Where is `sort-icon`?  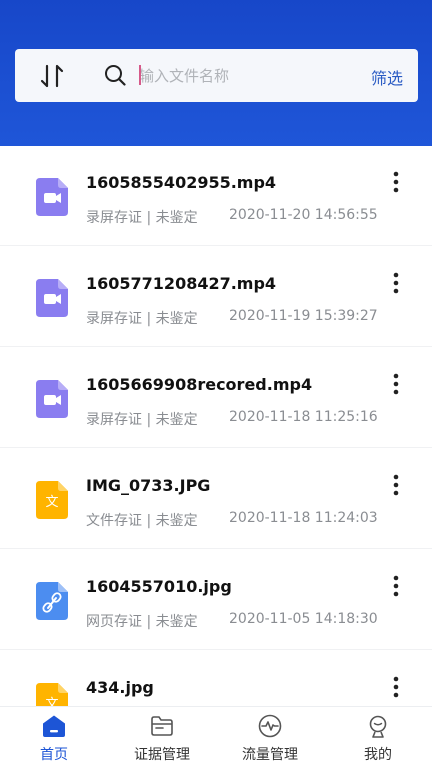 sort-icon is located at coordinates (52, 76).